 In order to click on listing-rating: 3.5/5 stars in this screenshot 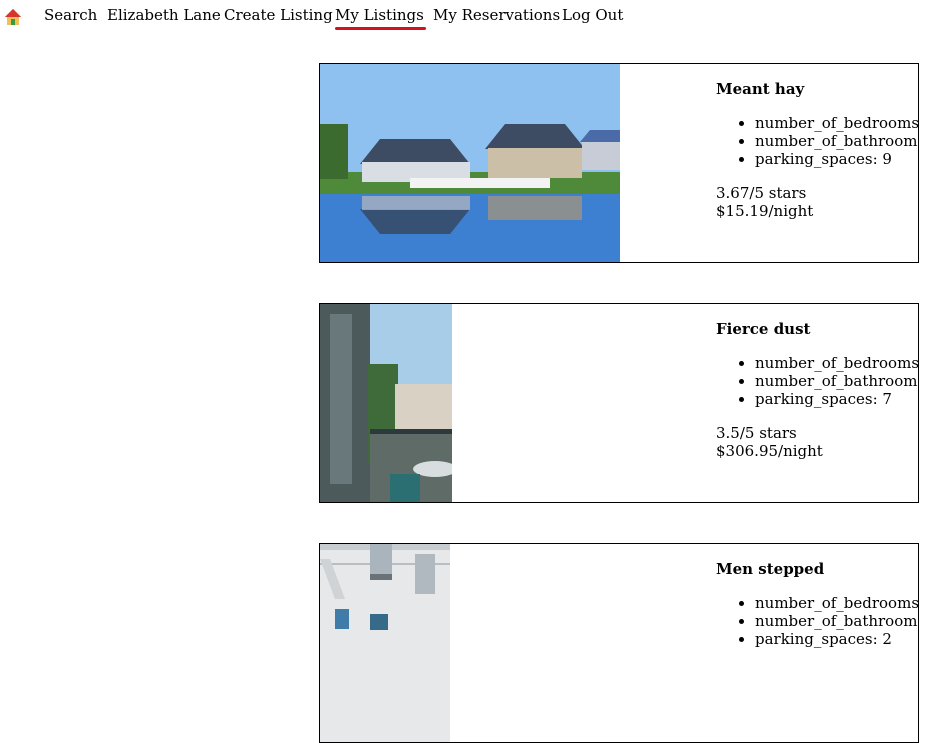, I will do `click(756, 433)`.